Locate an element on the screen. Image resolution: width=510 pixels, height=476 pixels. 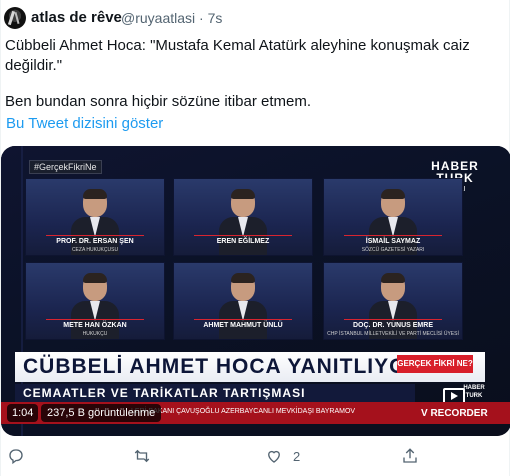
like-count: 2 is located at coordinates (297, 456).